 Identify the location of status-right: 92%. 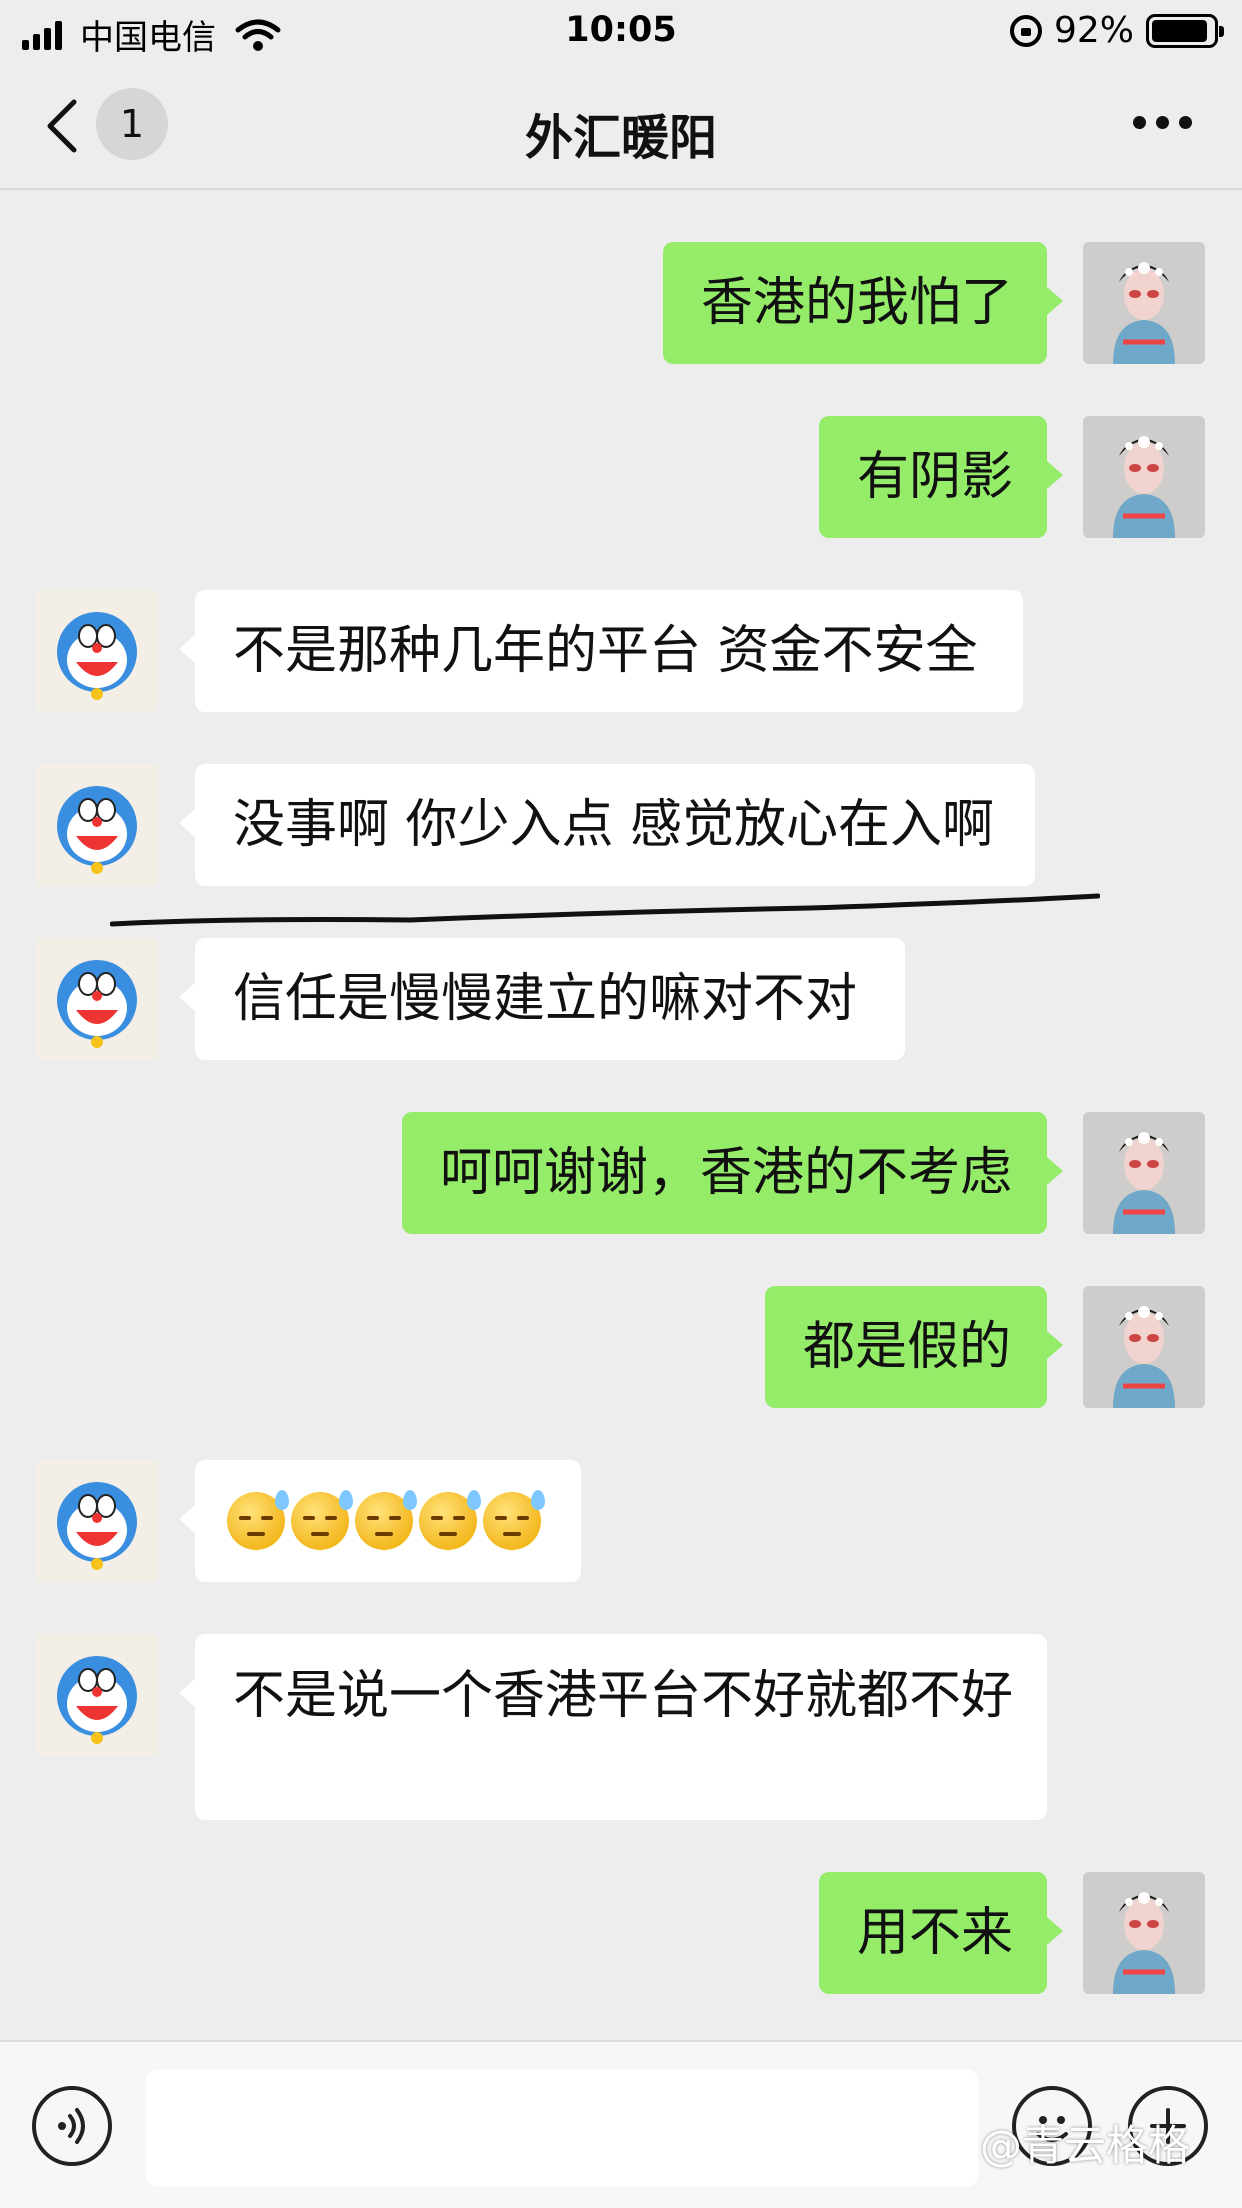
(1116, 30).